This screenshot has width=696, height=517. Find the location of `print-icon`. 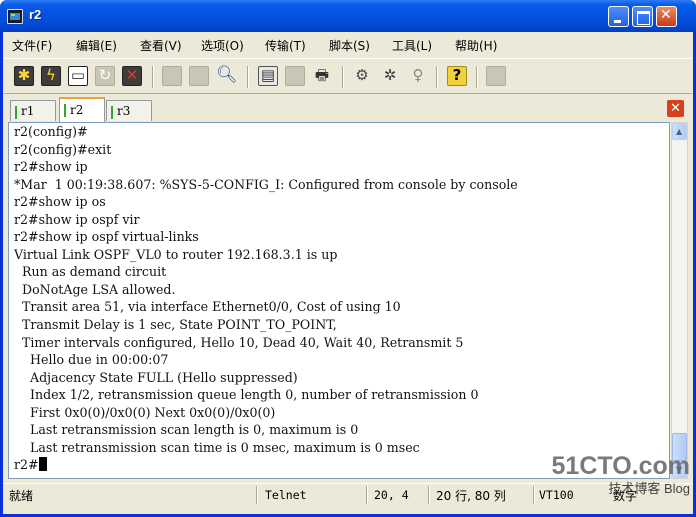

print-icon is located at coordinates (295, 76).